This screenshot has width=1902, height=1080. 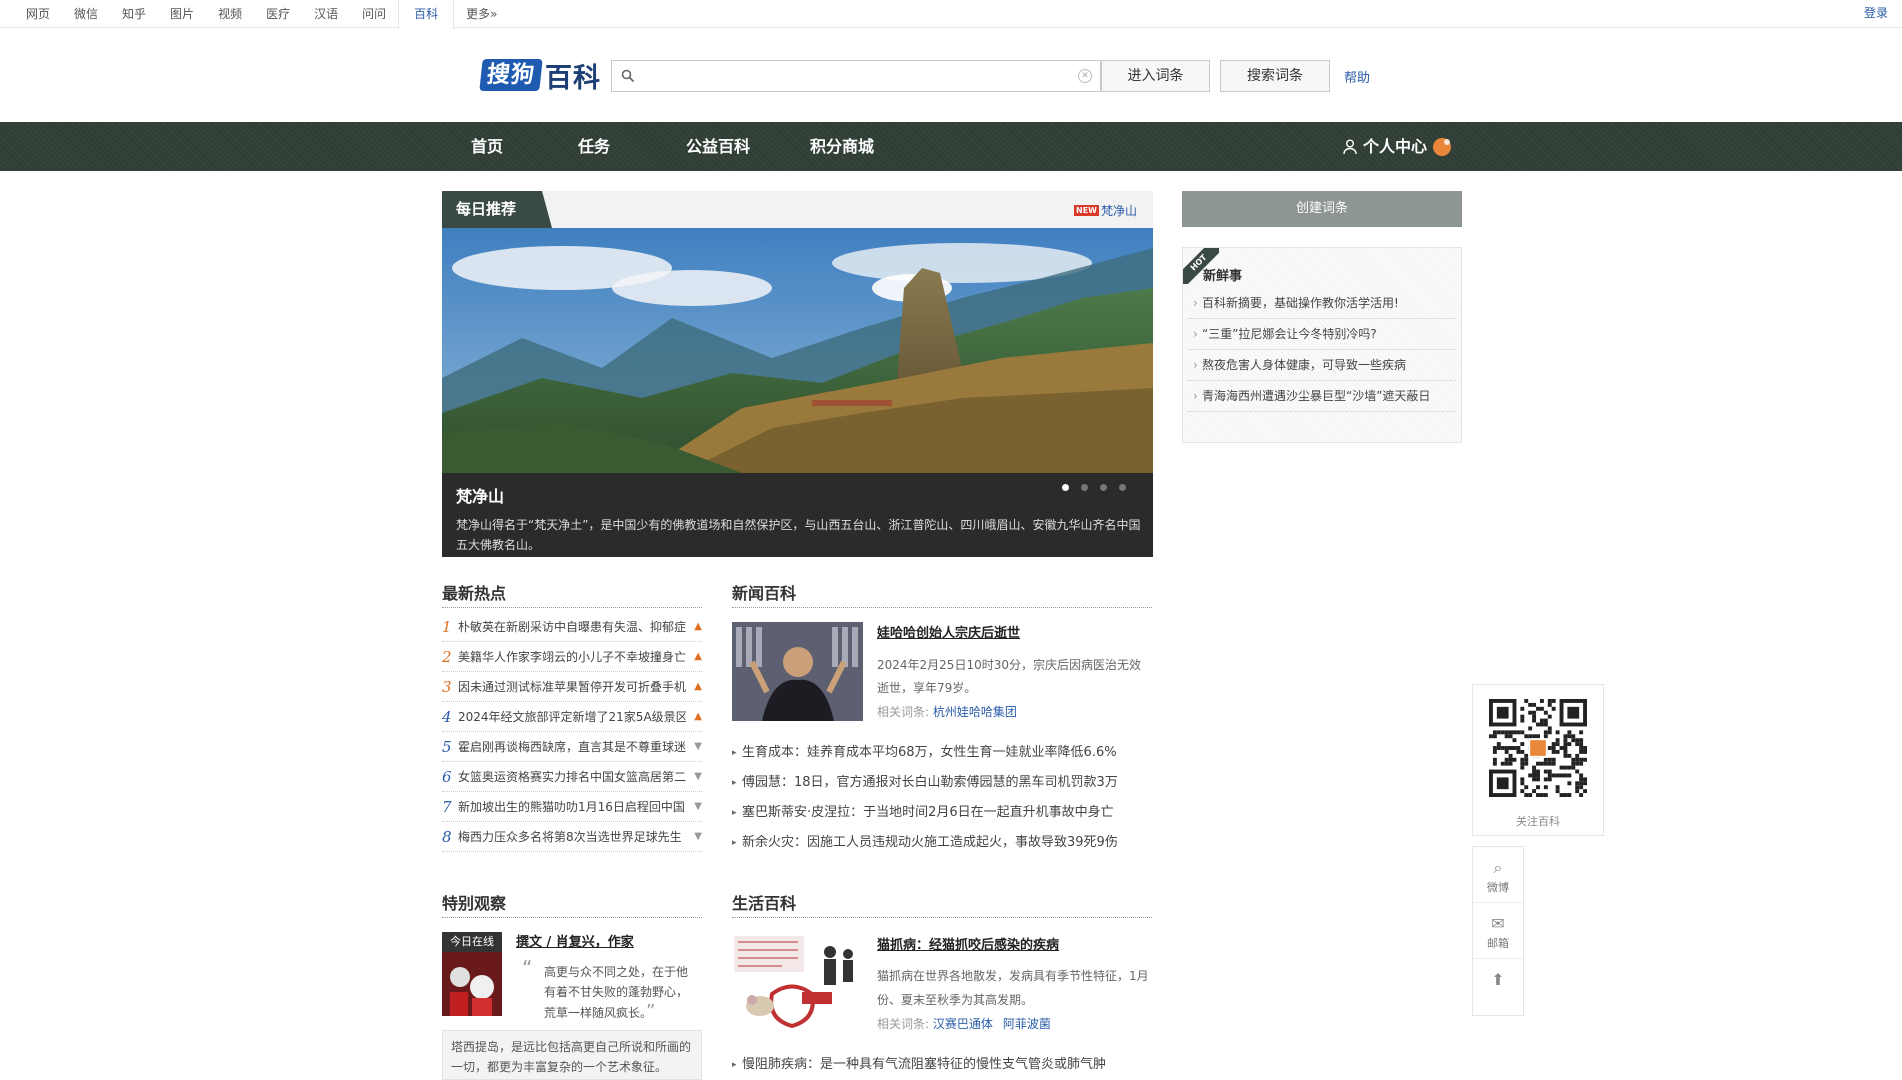 What do you see at coordinates (1094, 487) in the screenshot?
I see `carousel-dots` at bounding box center [1094, 487].